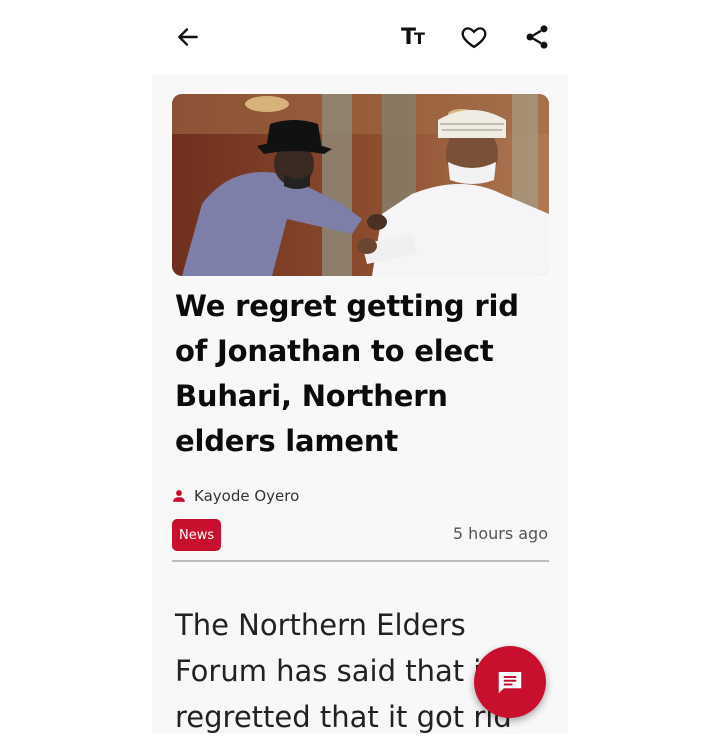 This screenshot has width=720, height=740. Describe the element at coordinates (179, 496) in the screenshot. I see `person-icon` at that location.